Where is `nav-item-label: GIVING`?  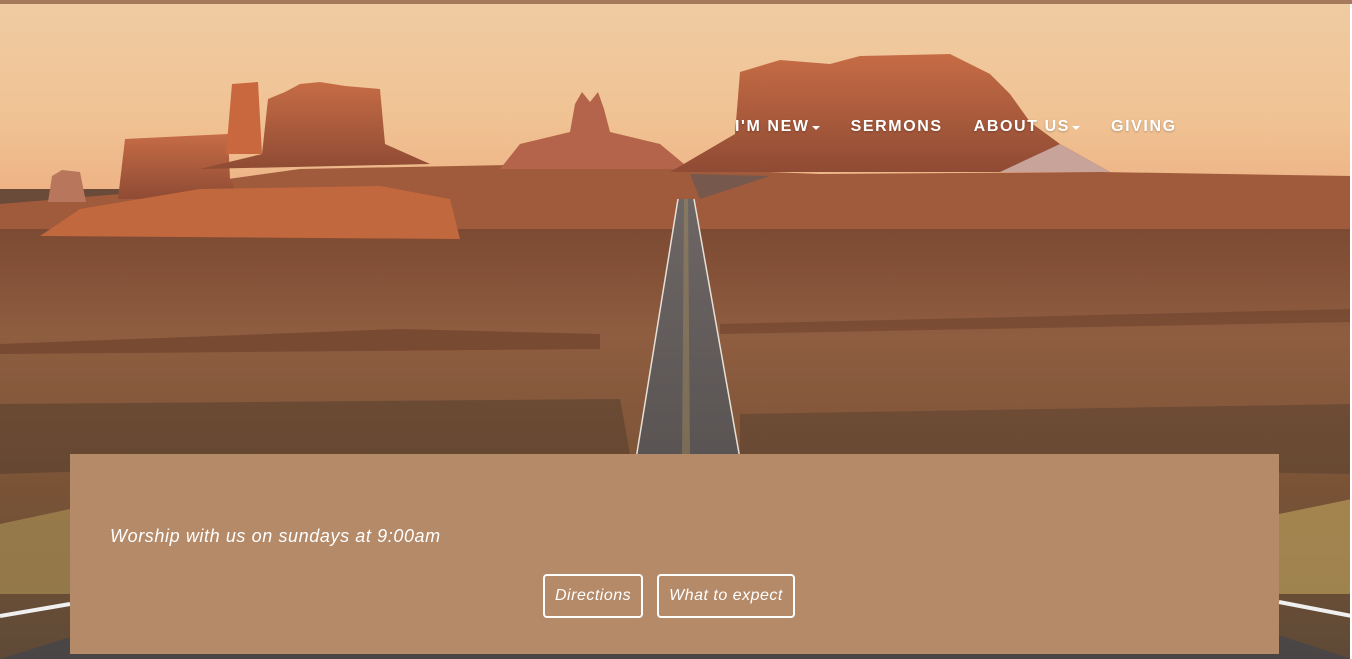
nav-item-label: GIVING is located at coordinates (1144, 126).